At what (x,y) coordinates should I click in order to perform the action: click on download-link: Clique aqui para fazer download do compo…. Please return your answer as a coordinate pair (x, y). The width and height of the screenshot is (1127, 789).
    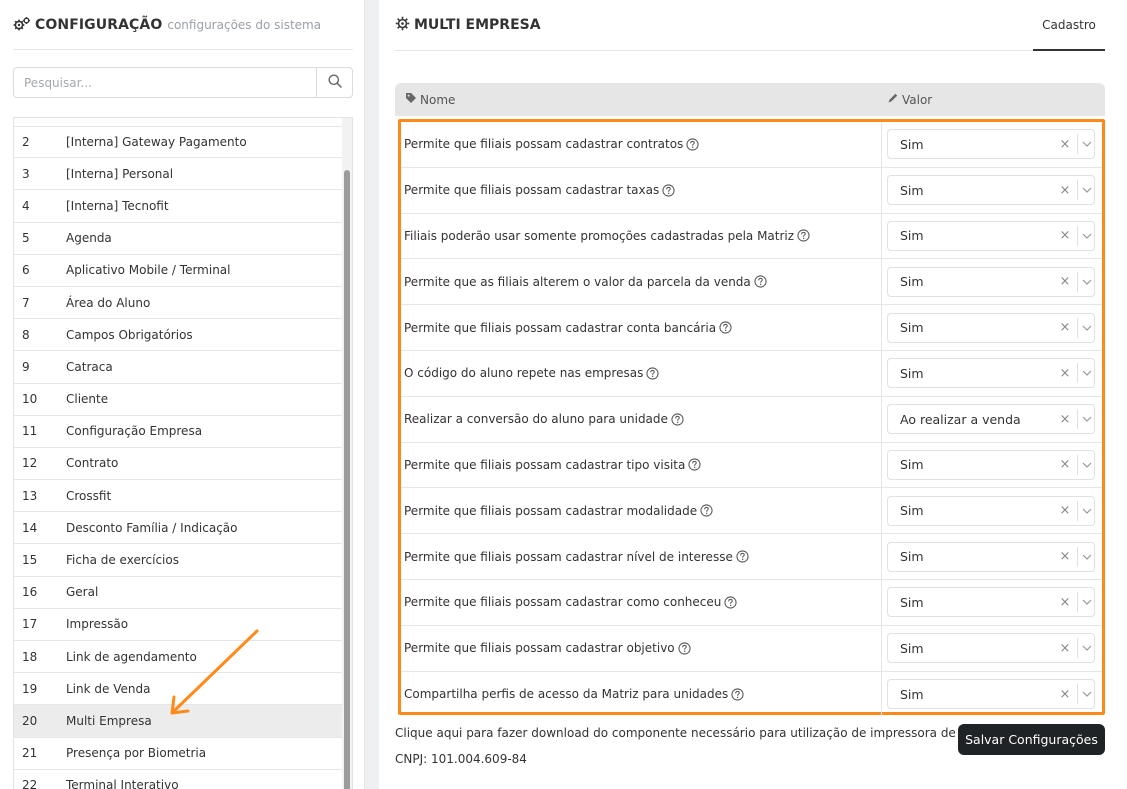
    Looking at the image, I should click on (699, 733).